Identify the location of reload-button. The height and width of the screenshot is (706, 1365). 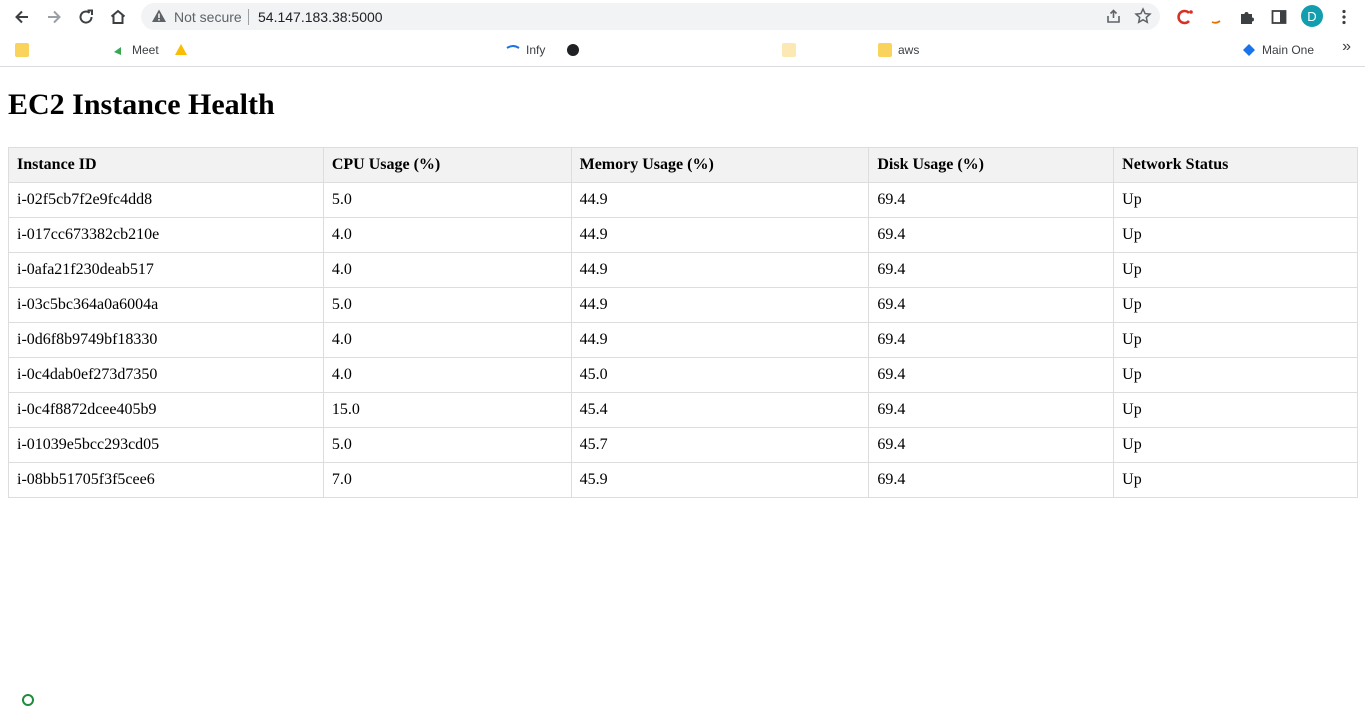
(86, 17).